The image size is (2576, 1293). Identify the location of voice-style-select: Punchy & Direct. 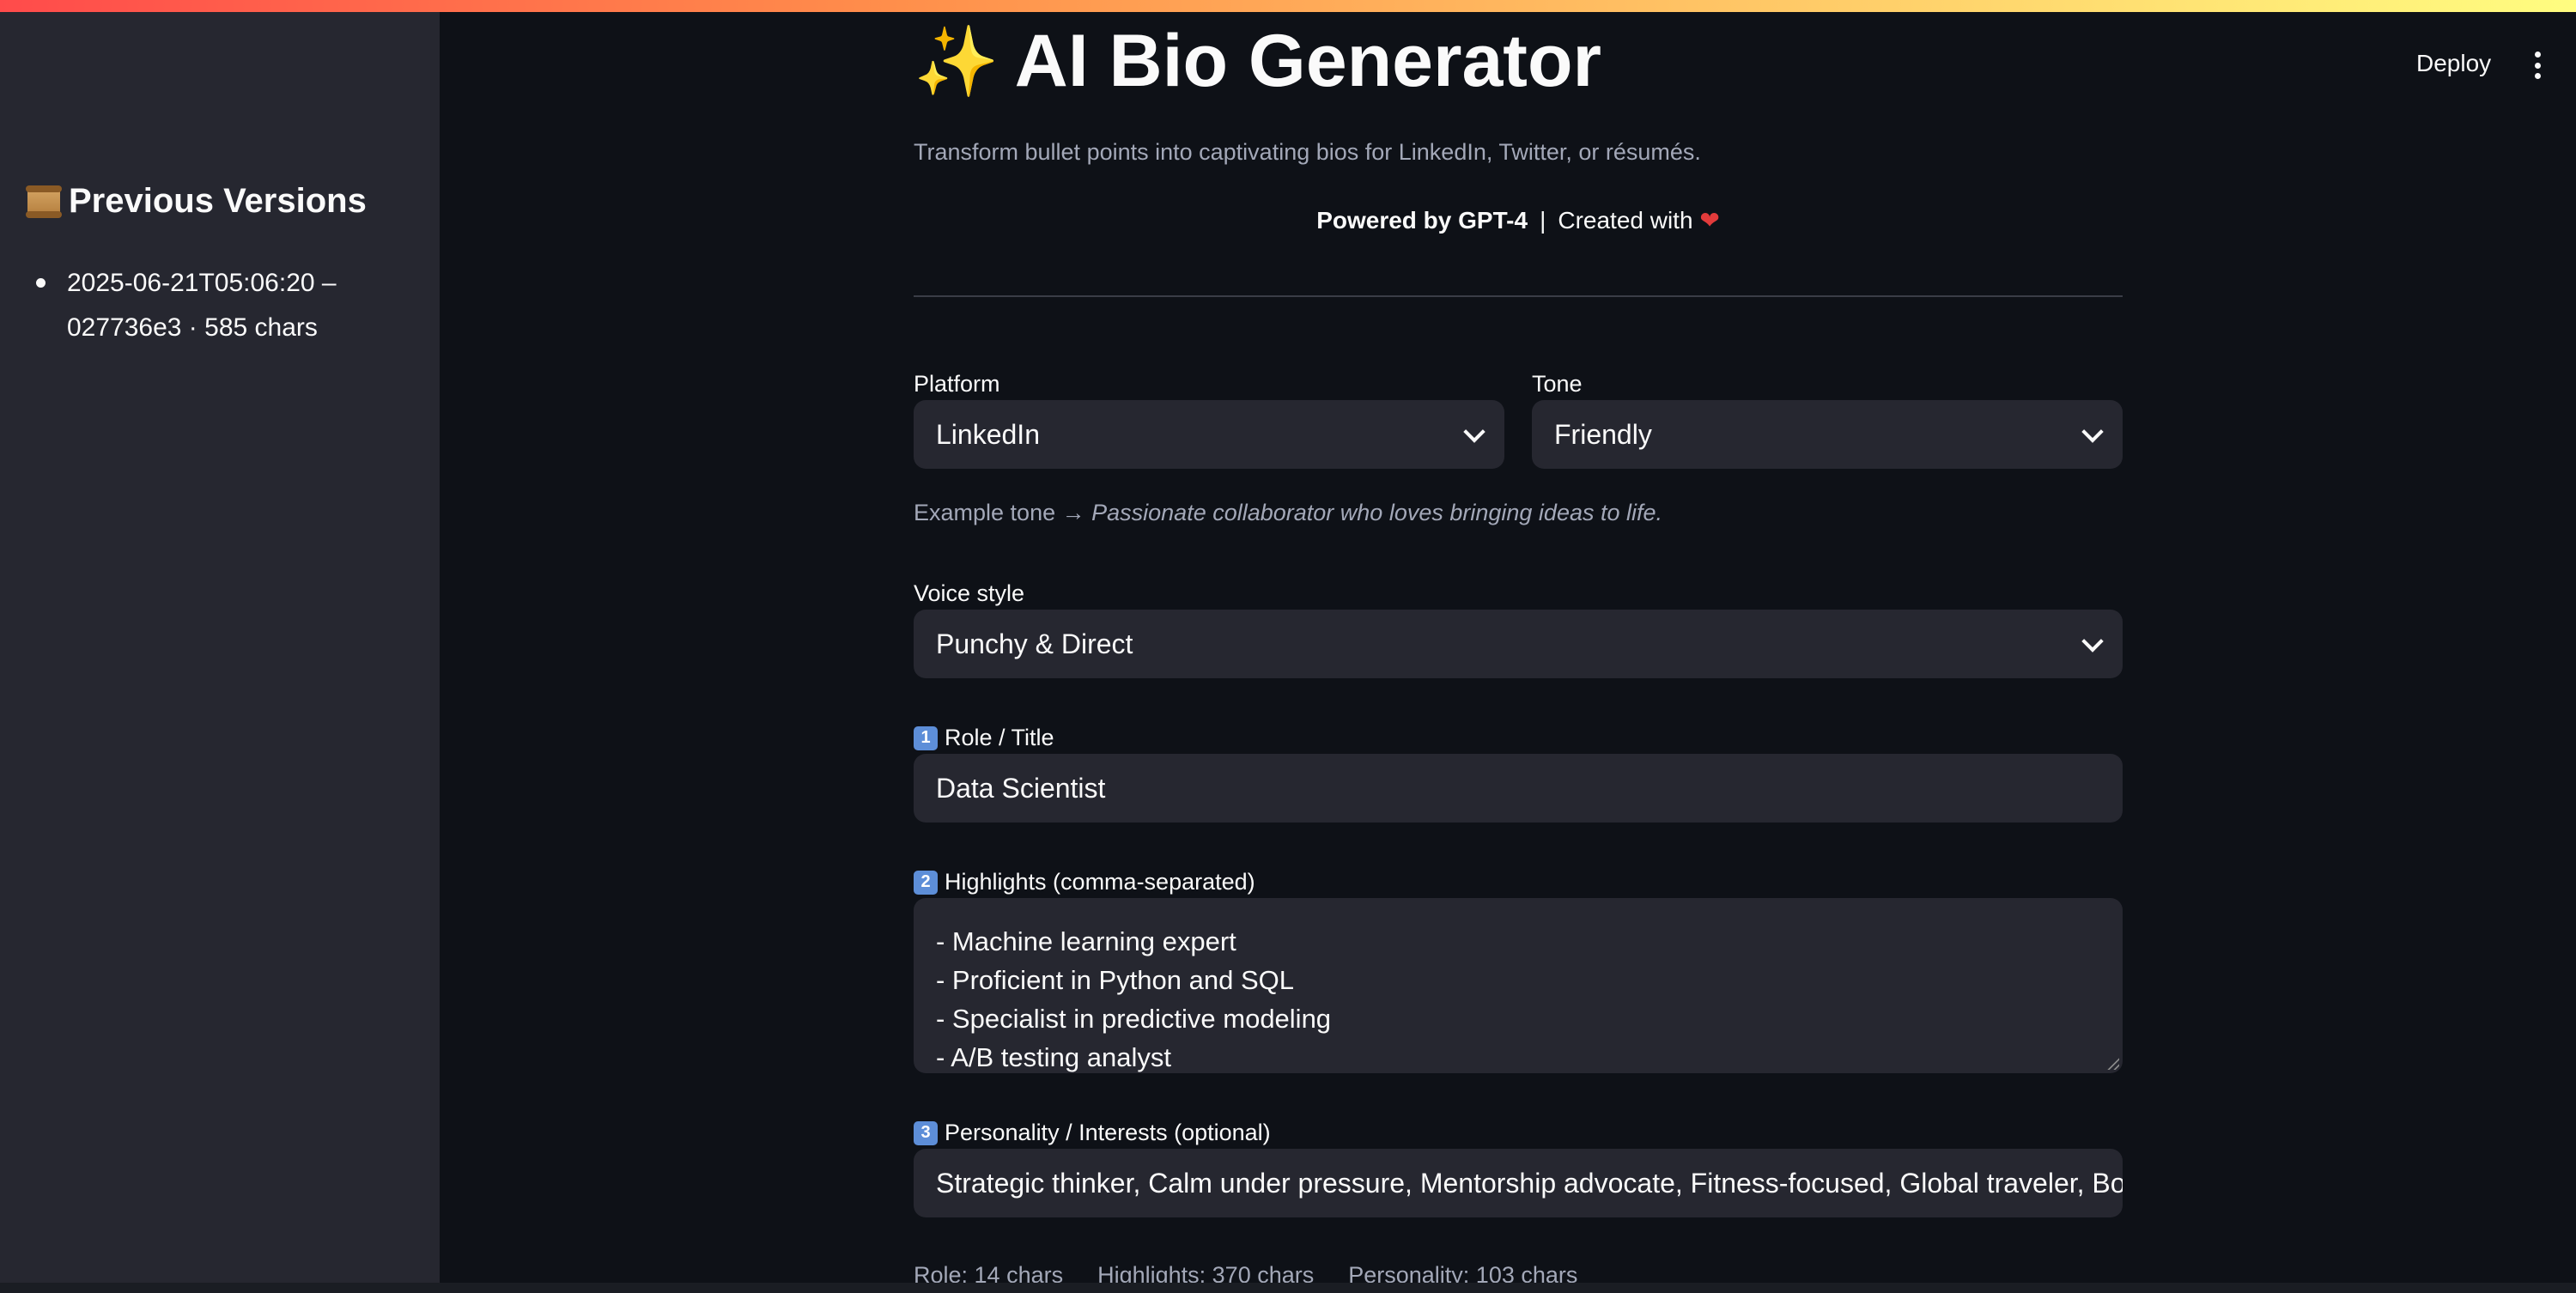
(1518, 644).